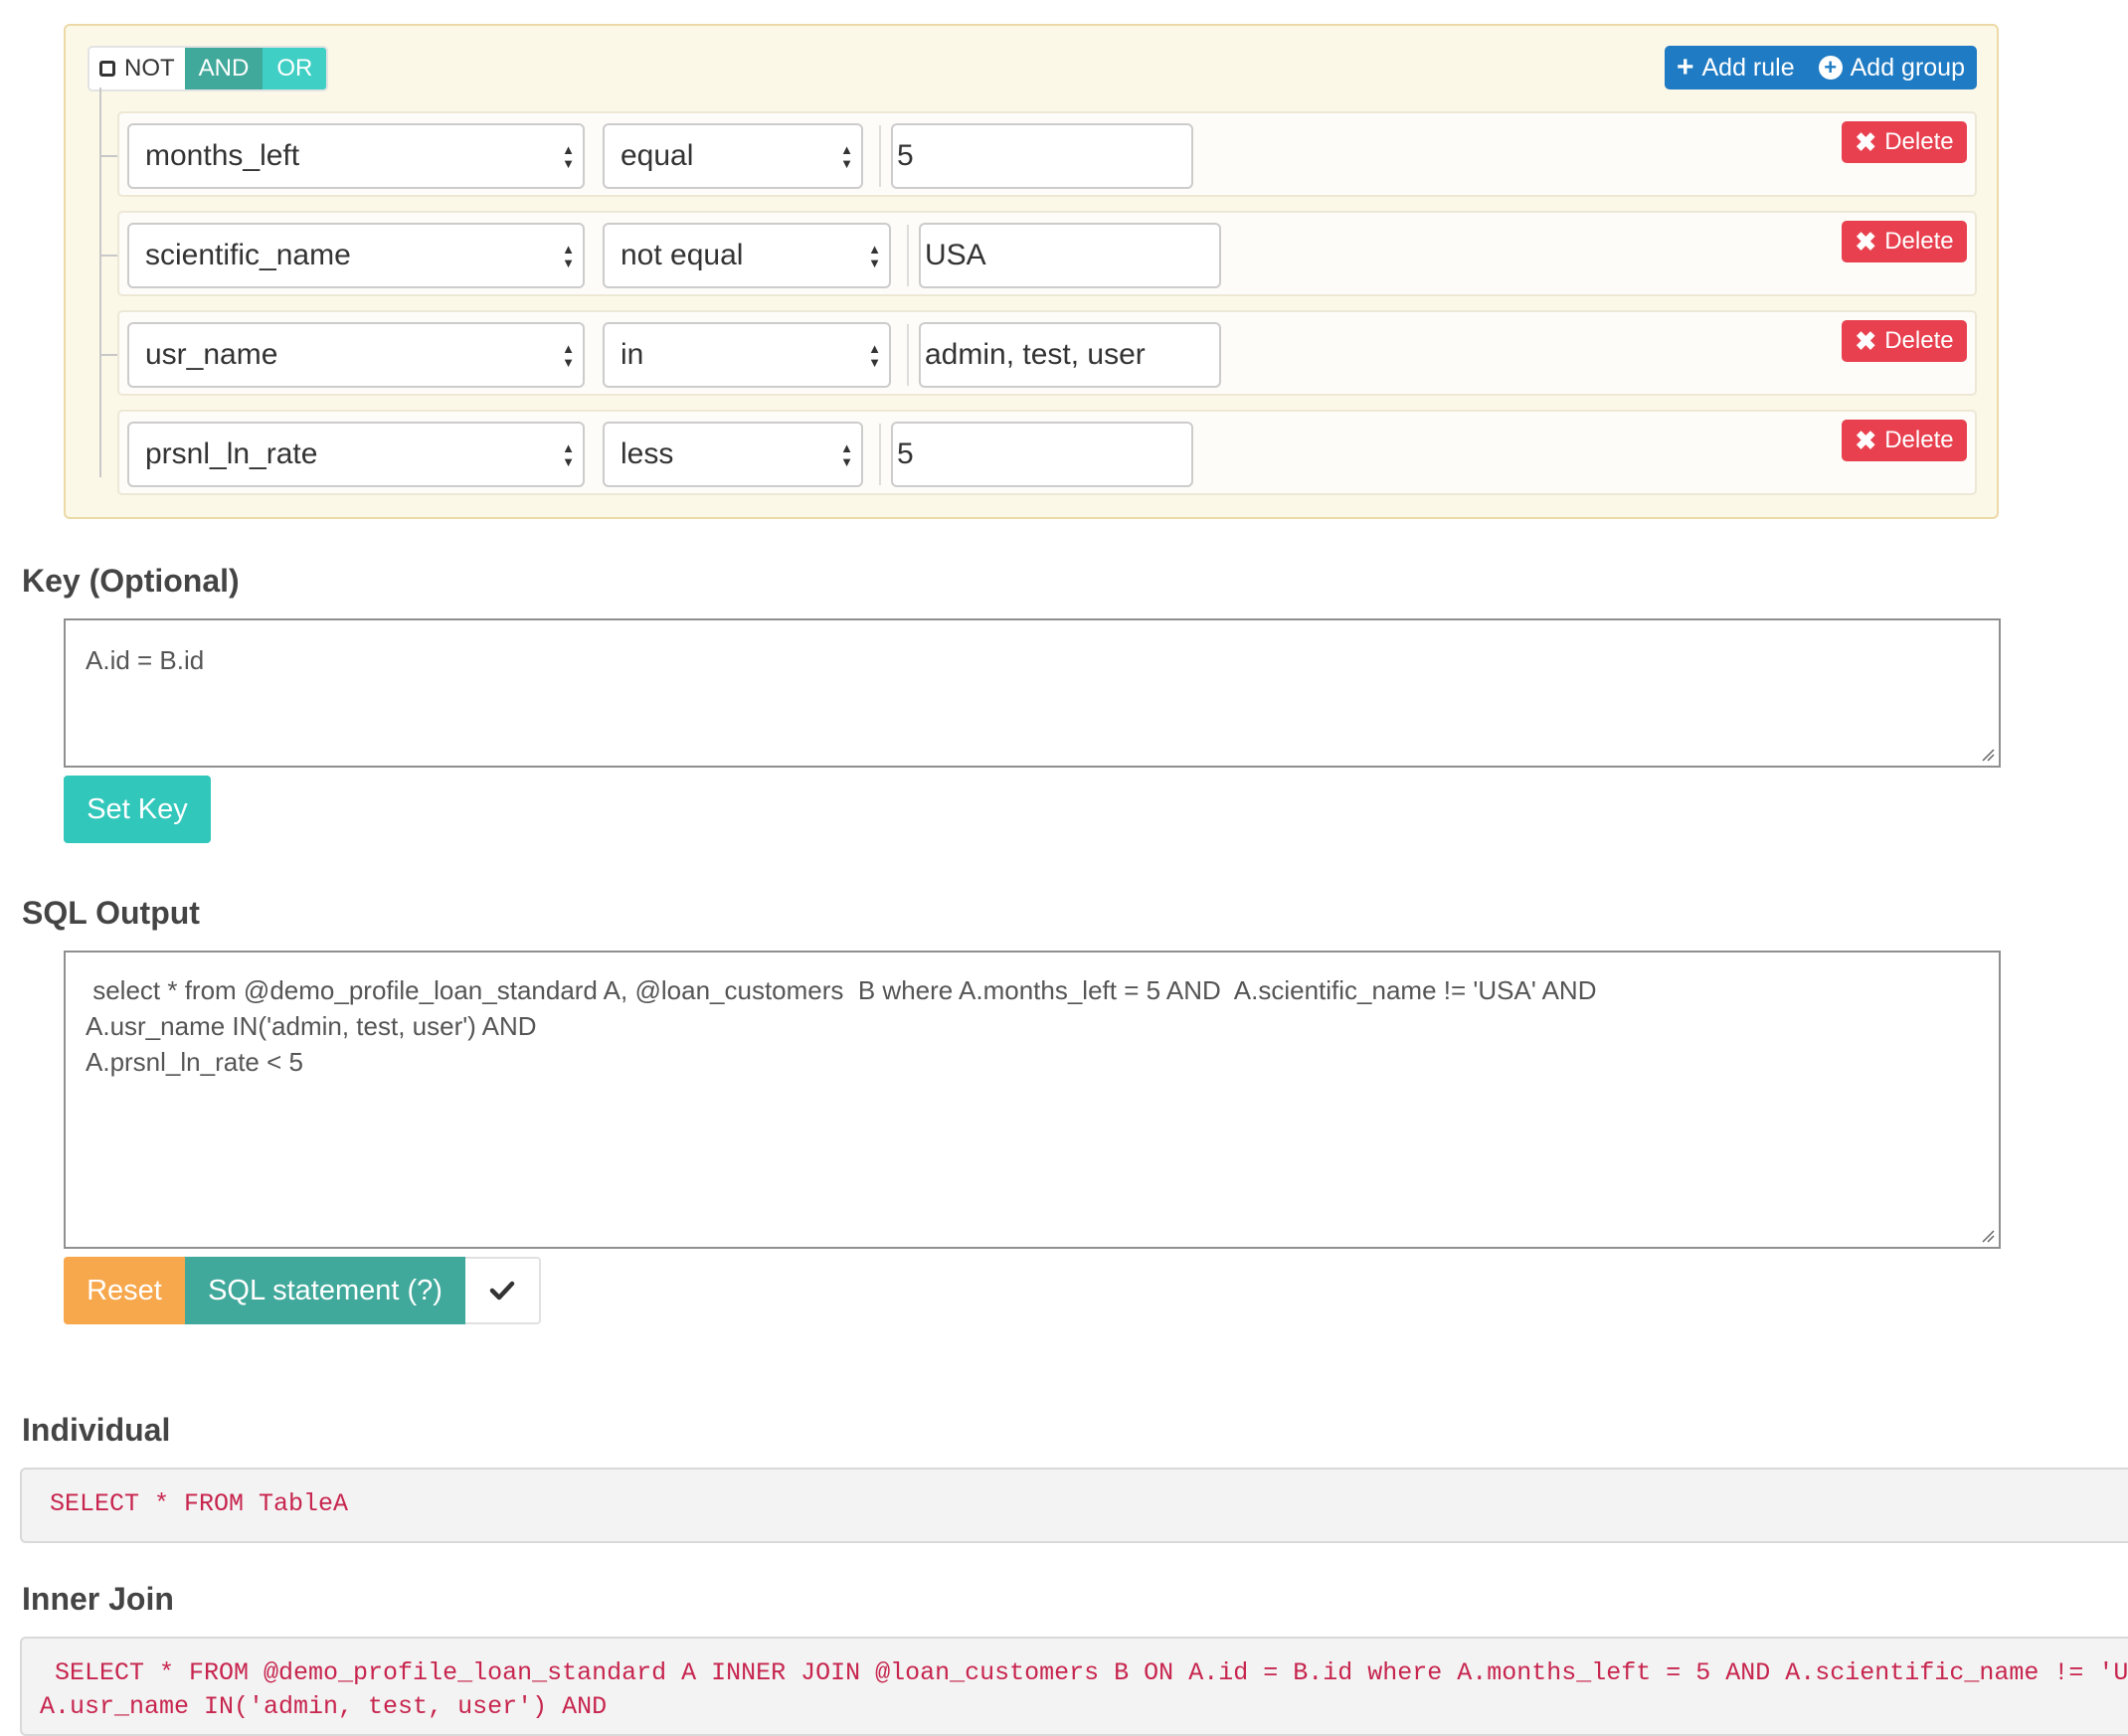 The image size is (2128, 1736). What do you see at coordinates (356, 454) in the screenshot?
I see `field-select: prsnl_ln_rate ▲ ▼` at bounding box center [356, 454].